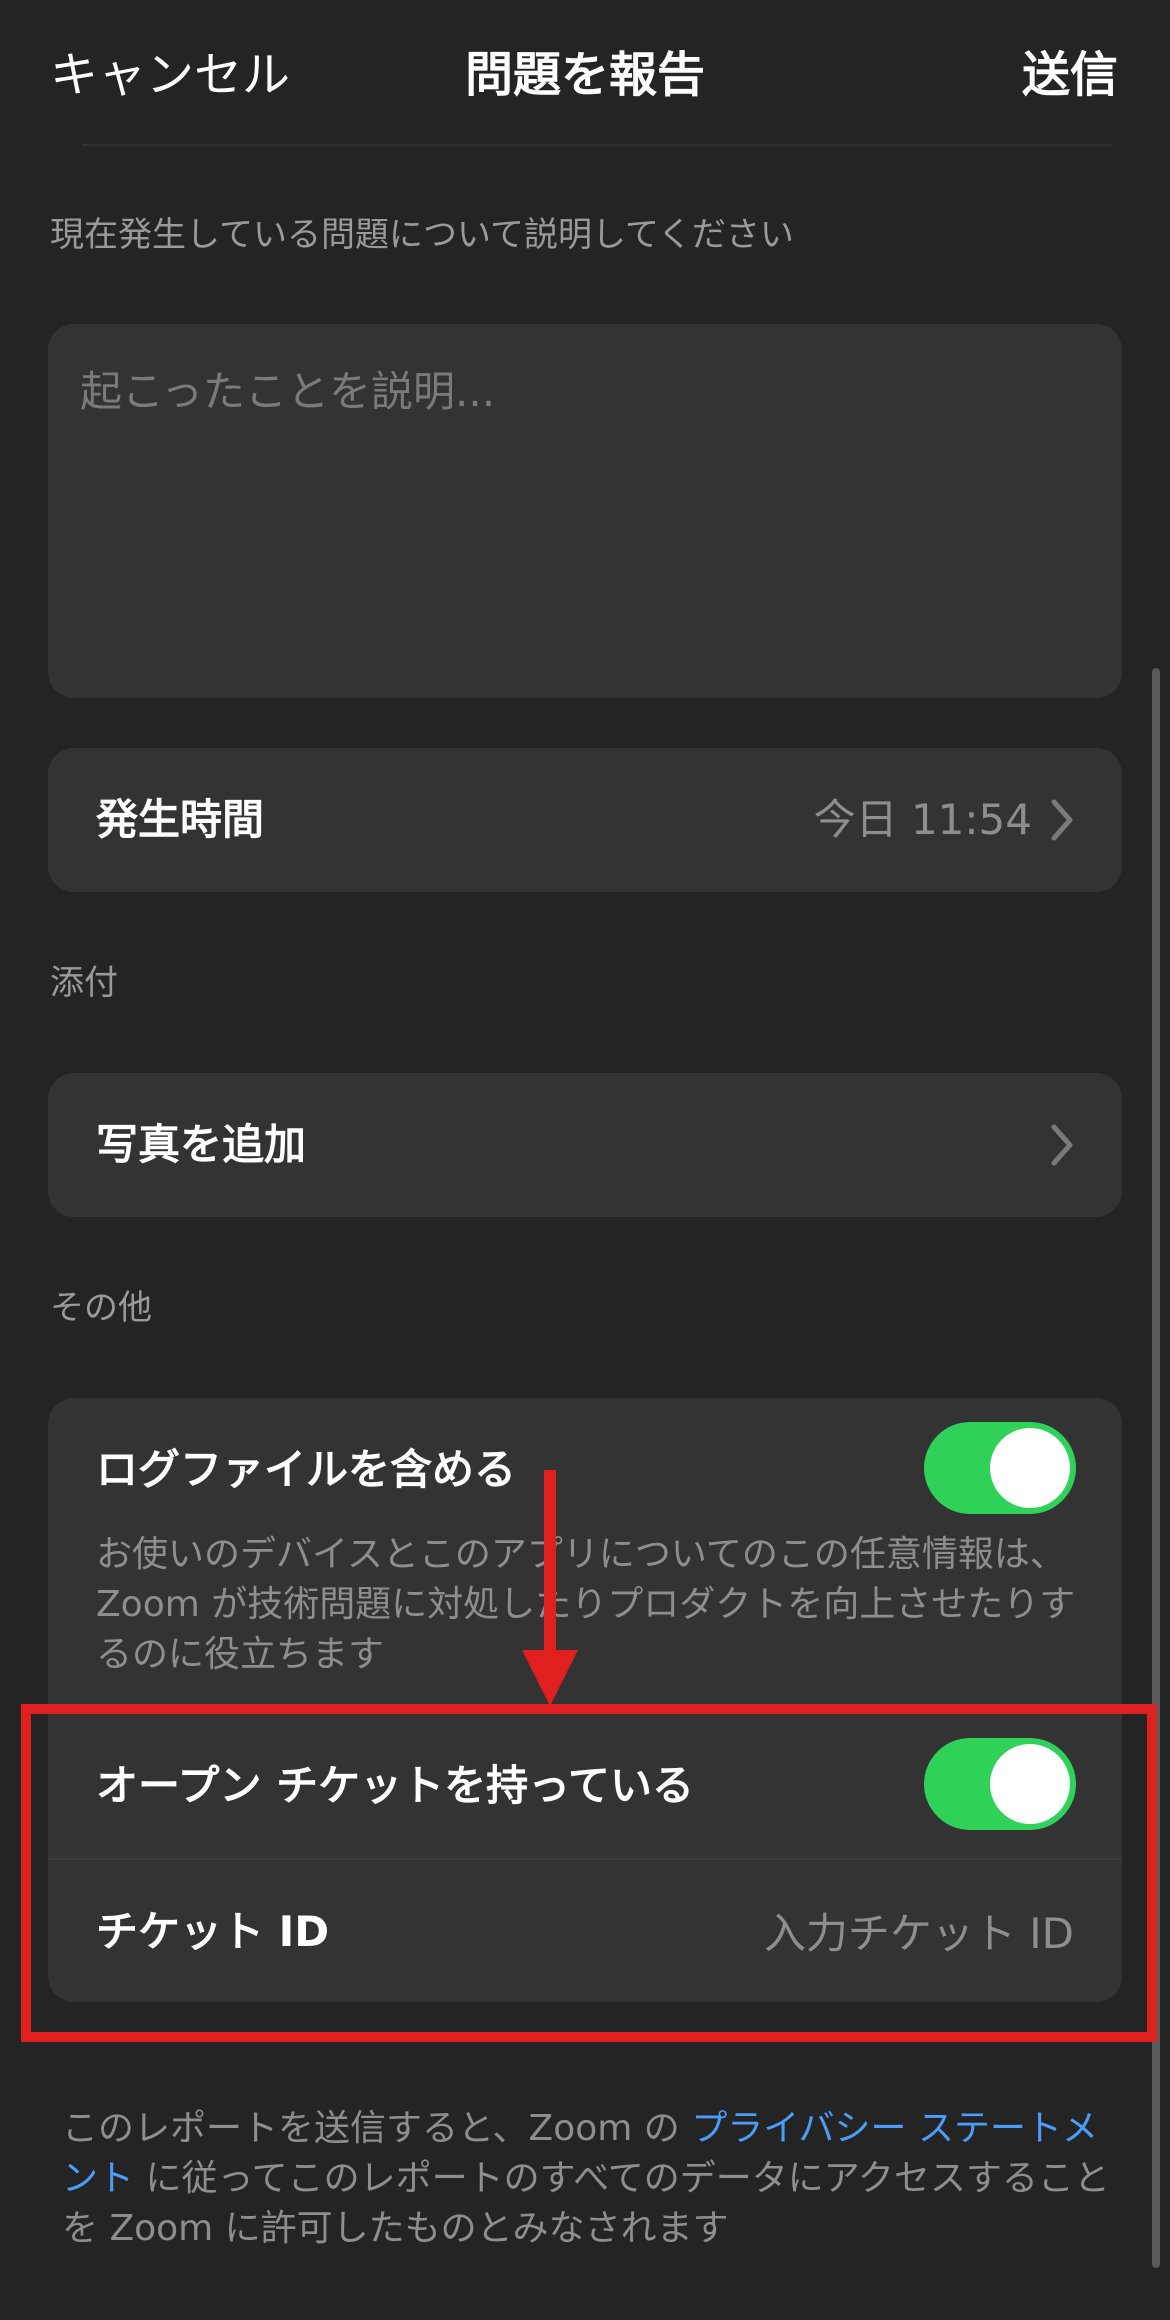  I want to click on description-section-label: 現在発生している問題について説明してください, so click(422, 235).